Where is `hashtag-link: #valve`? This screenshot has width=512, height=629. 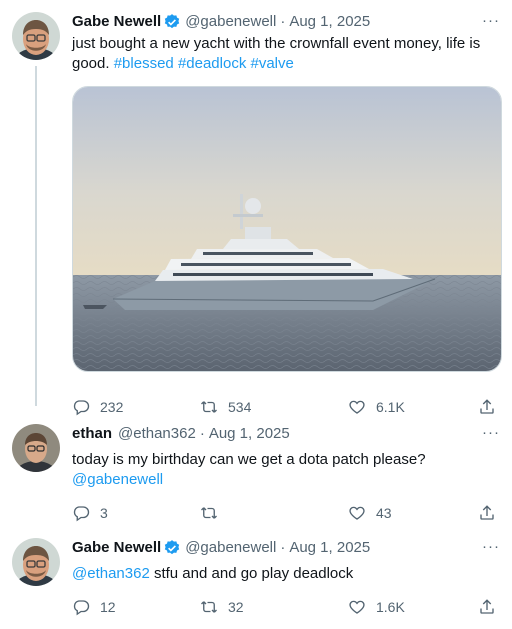 hashtag-link: #valve is located at coordinates (272, 63).